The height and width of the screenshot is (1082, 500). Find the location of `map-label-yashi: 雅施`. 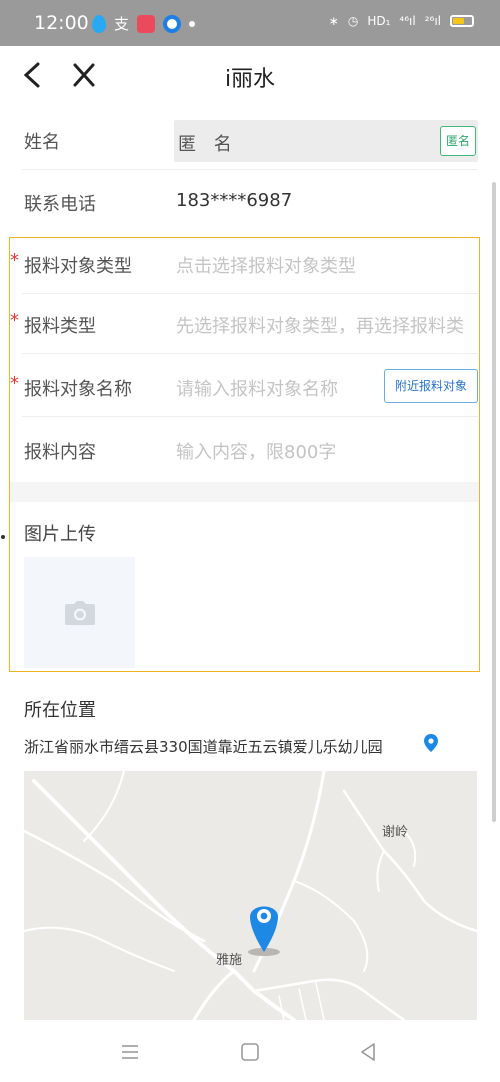

map-label-yashi: 雅施 is located at coordinates (229, 960).